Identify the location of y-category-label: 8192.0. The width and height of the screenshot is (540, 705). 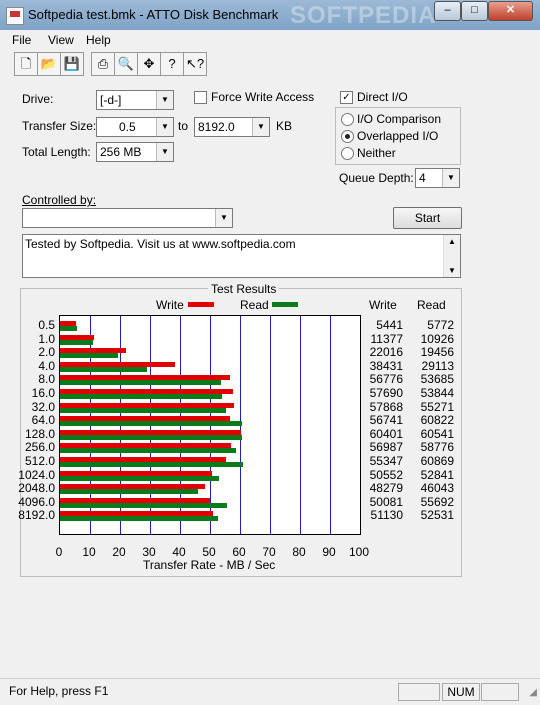
(36, 515).